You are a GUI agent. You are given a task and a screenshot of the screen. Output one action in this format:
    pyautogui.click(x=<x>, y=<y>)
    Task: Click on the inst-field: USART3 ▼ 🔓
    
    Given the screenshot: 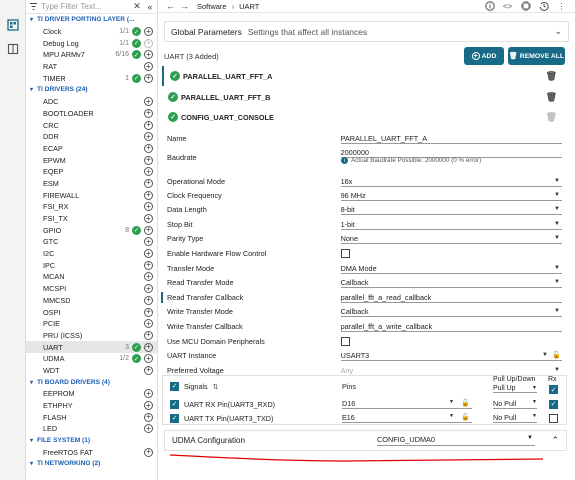 What is the action you would take?
    pyautogui.click(x=451, y=355)
    